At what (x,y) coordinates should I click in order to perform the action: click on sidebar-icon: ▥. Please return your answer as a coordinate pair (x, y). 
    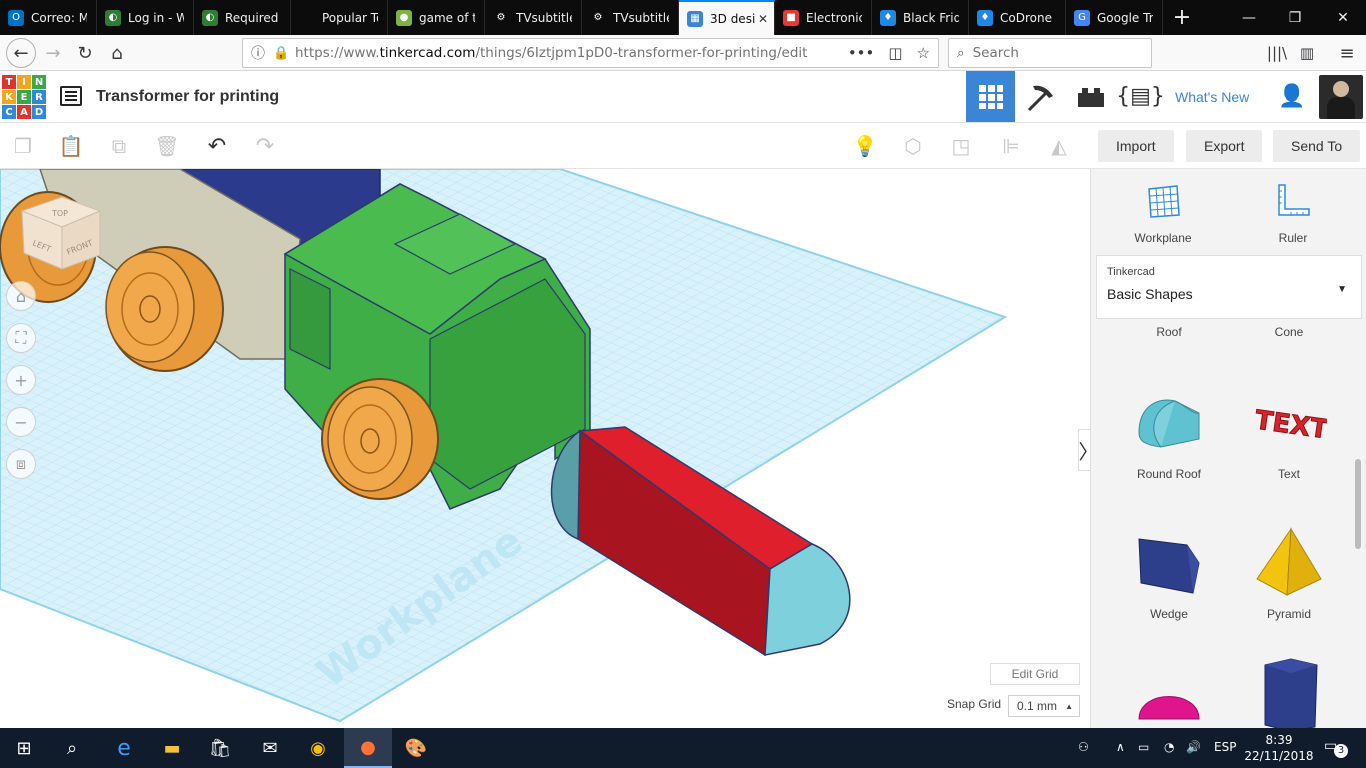
    Looking at the image, I should click on (1307, 53).